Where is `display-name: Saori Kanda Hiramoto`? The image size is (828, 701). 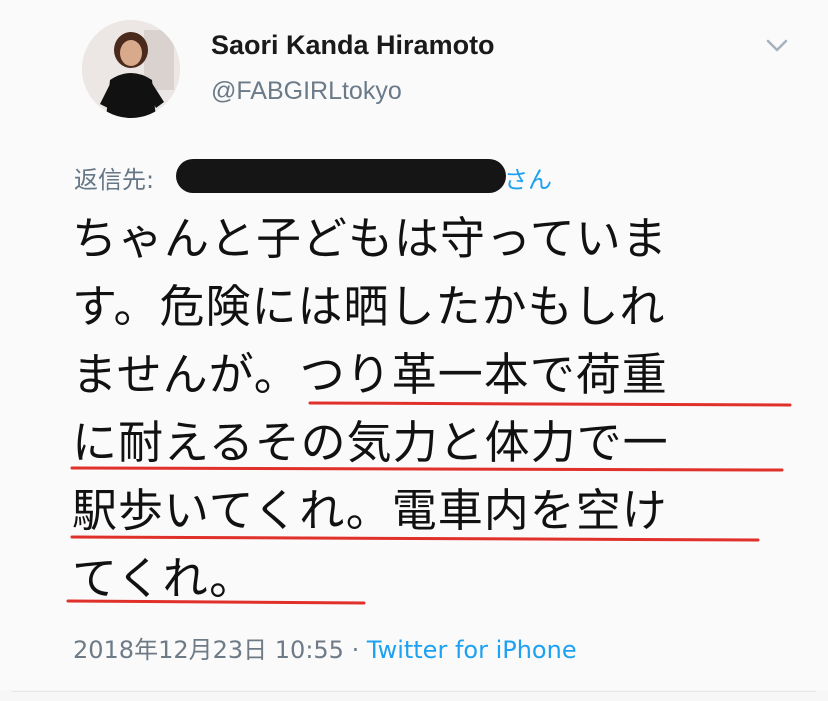
display-name: Saori Kanda Hiramoto is located at coordinates (353, 45).